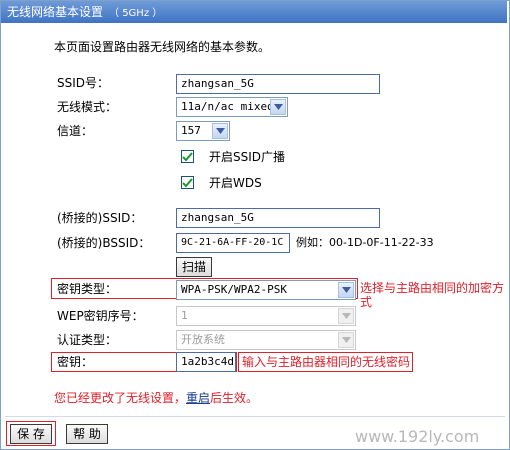  Describe the element at coordinates (278, 84) in the screenshot. I see `ssid-input: zhangsan_5G` at that location.